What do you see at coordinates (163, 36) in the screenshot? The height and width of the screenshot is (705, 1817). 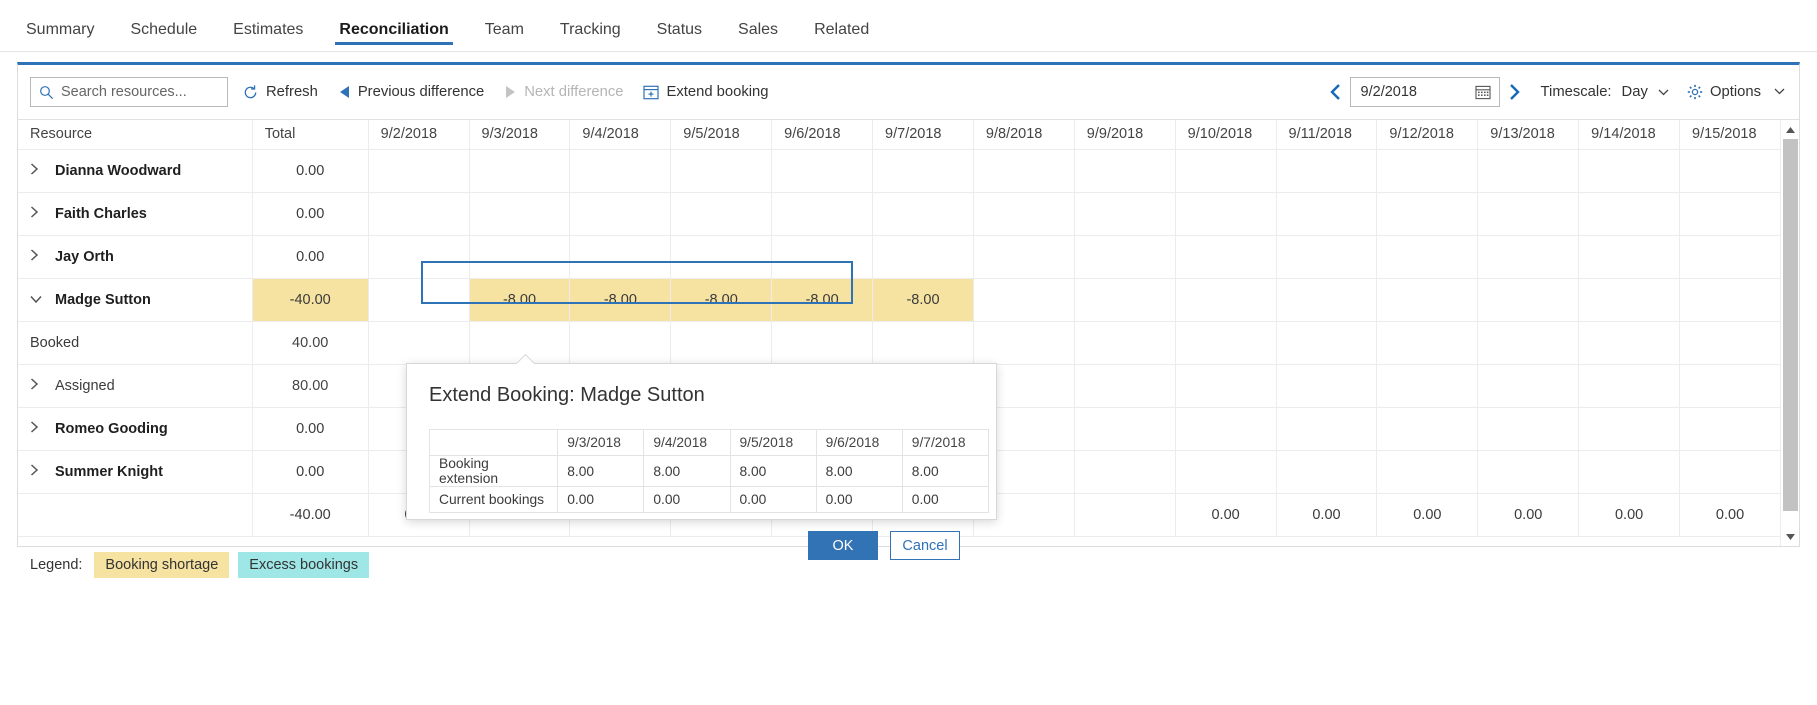 I see `tab-schedule: Schedule` at bounding box center [163, 36].